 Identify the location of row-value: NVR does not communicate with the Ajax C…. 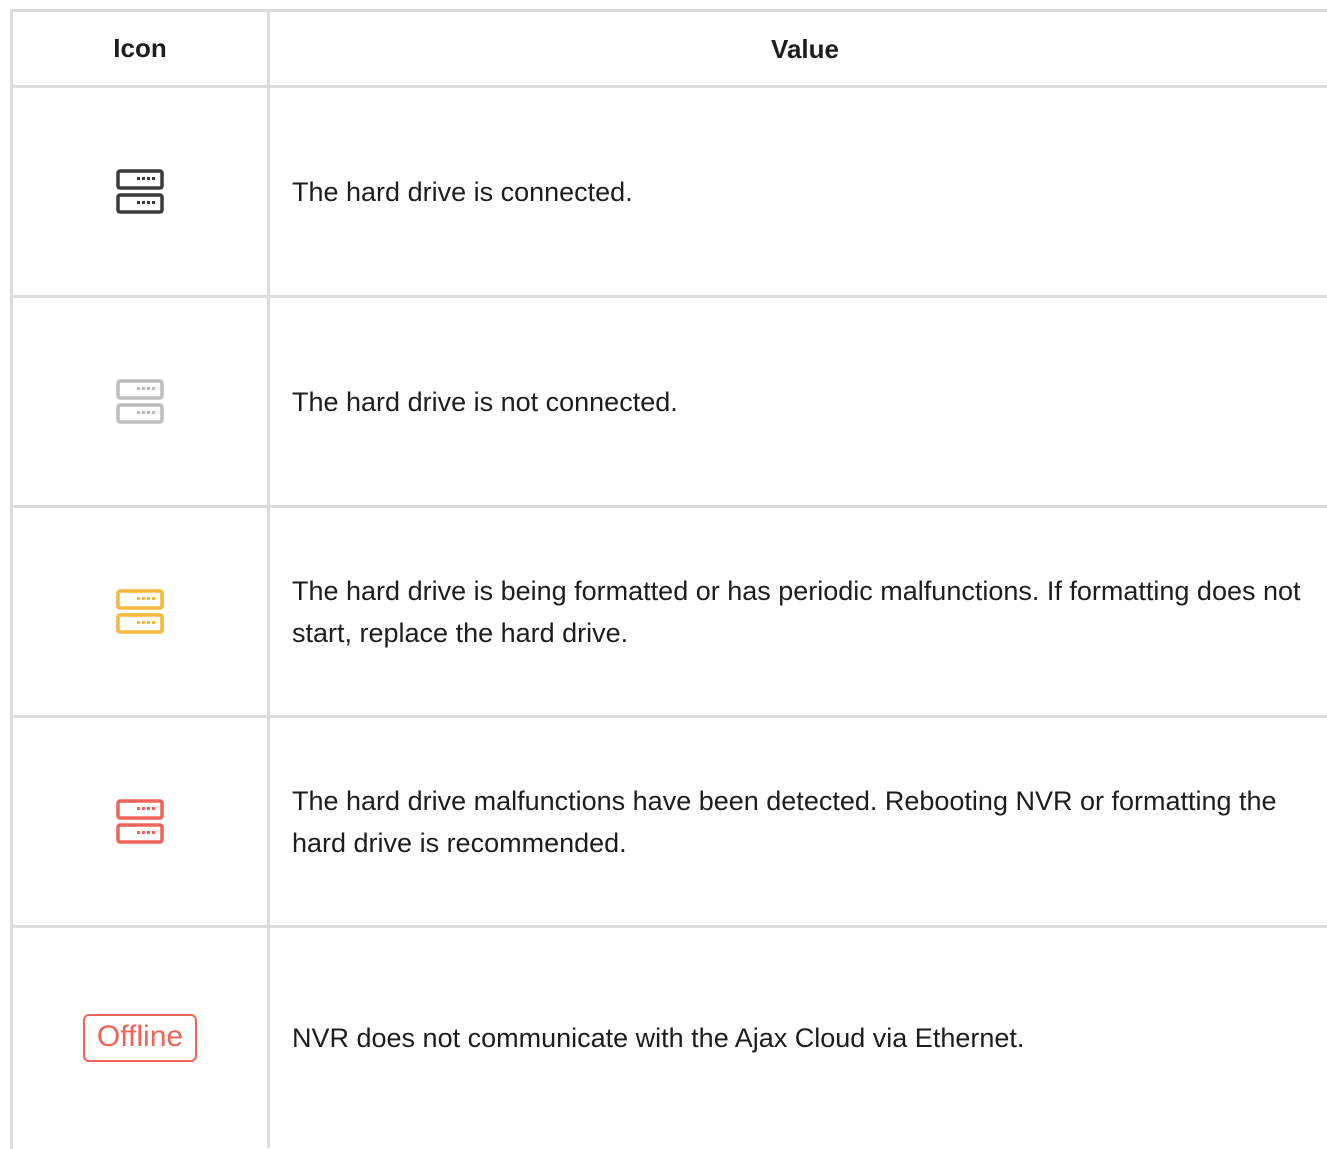
(658, 1038).